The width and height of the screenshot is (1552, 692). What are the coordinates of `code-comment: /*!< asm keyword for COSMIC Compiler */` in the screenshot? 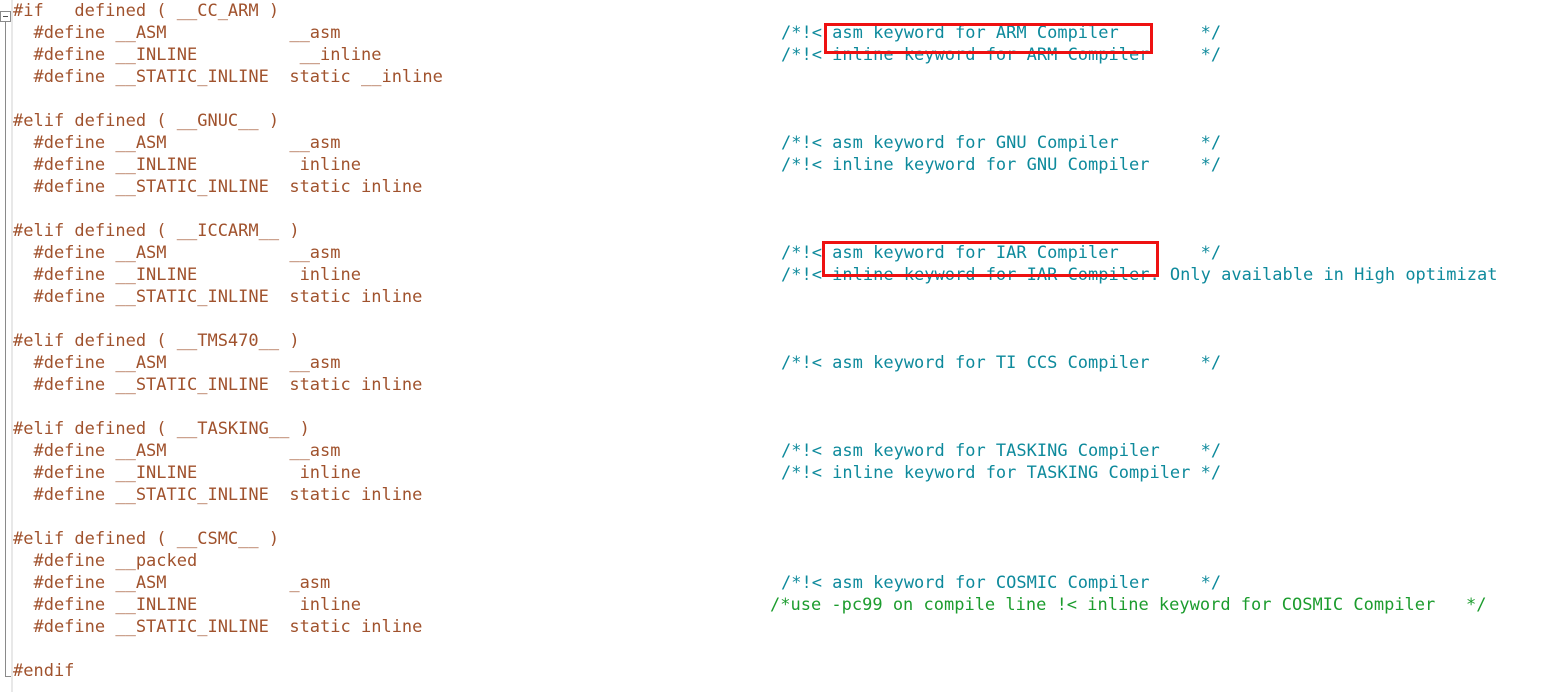 It's located at (1001, 583).